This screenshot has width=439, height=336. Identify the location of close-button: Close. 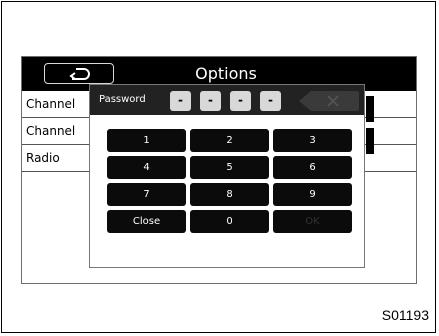
(146, 221).